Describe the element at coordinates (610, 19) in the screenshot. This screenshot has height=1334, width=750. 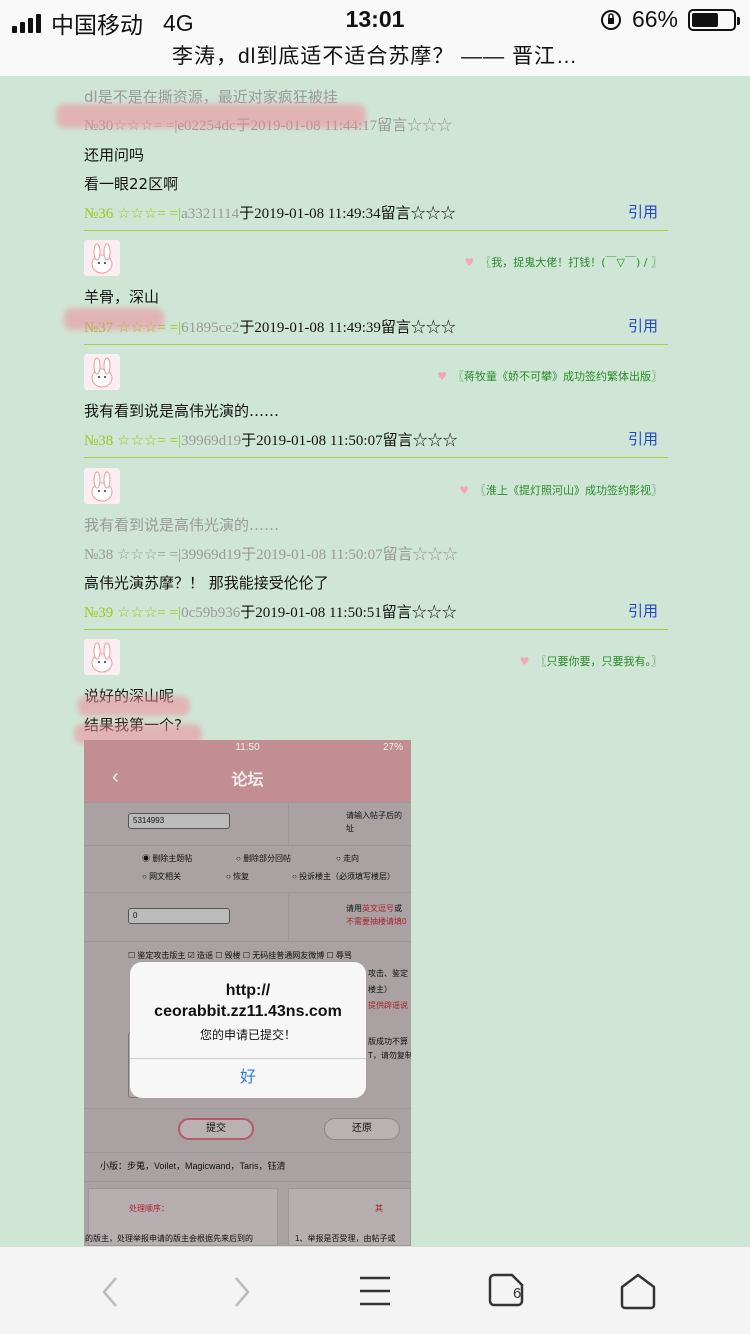
I see `rotation-lock-icon` at that location.